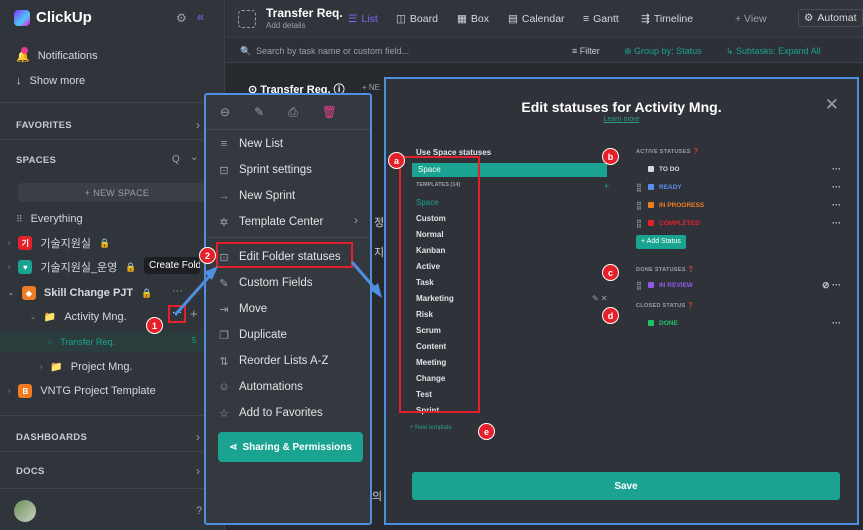 Image resolution: width=863 pixels, height=530 pixels. I want to click on status-name: IN REVIEW, so click(676, 285).